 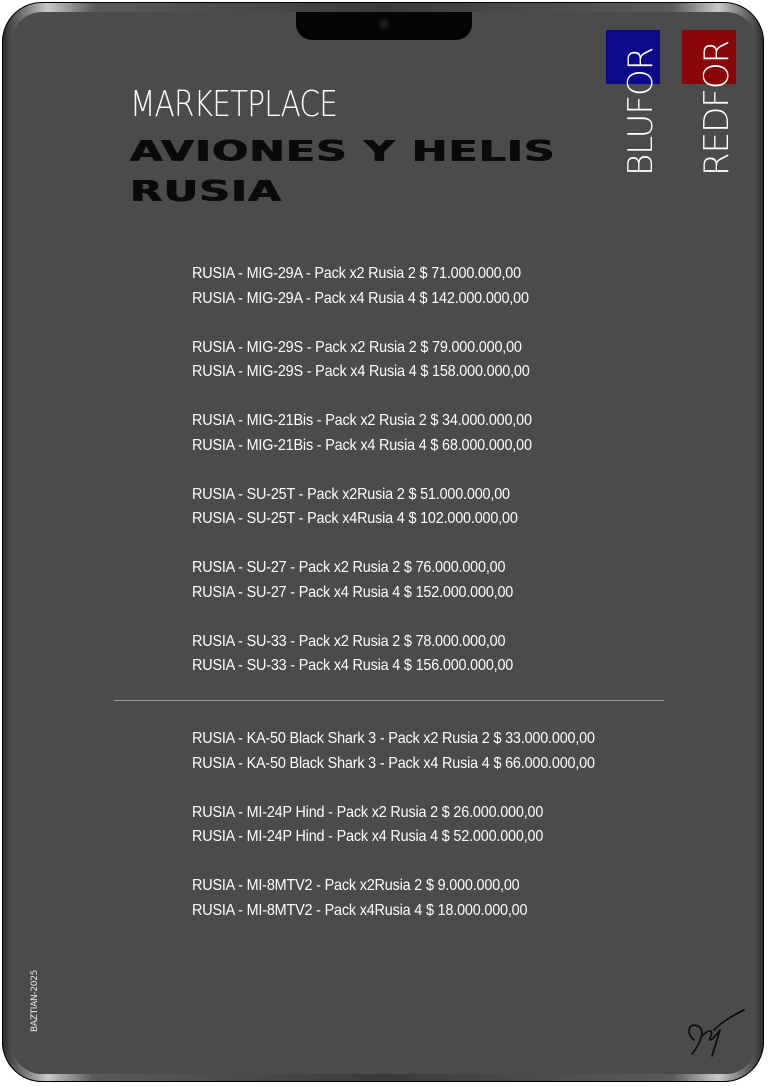 I want to click on page-subtitle-line1: AVIONES Y HELIS, so click(x=343, y=151).